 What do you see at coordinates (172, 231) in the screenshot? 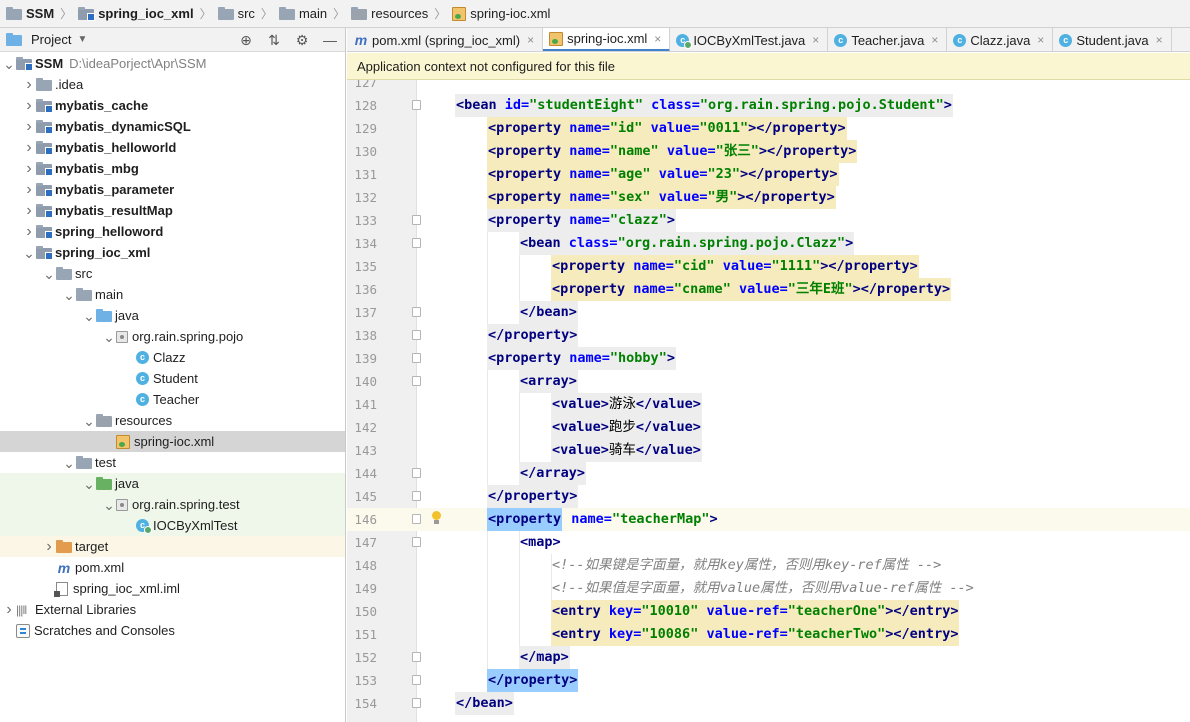
I see `tree-item-spring-helloword: › spring_helloword` at bounding box center [172, 231].